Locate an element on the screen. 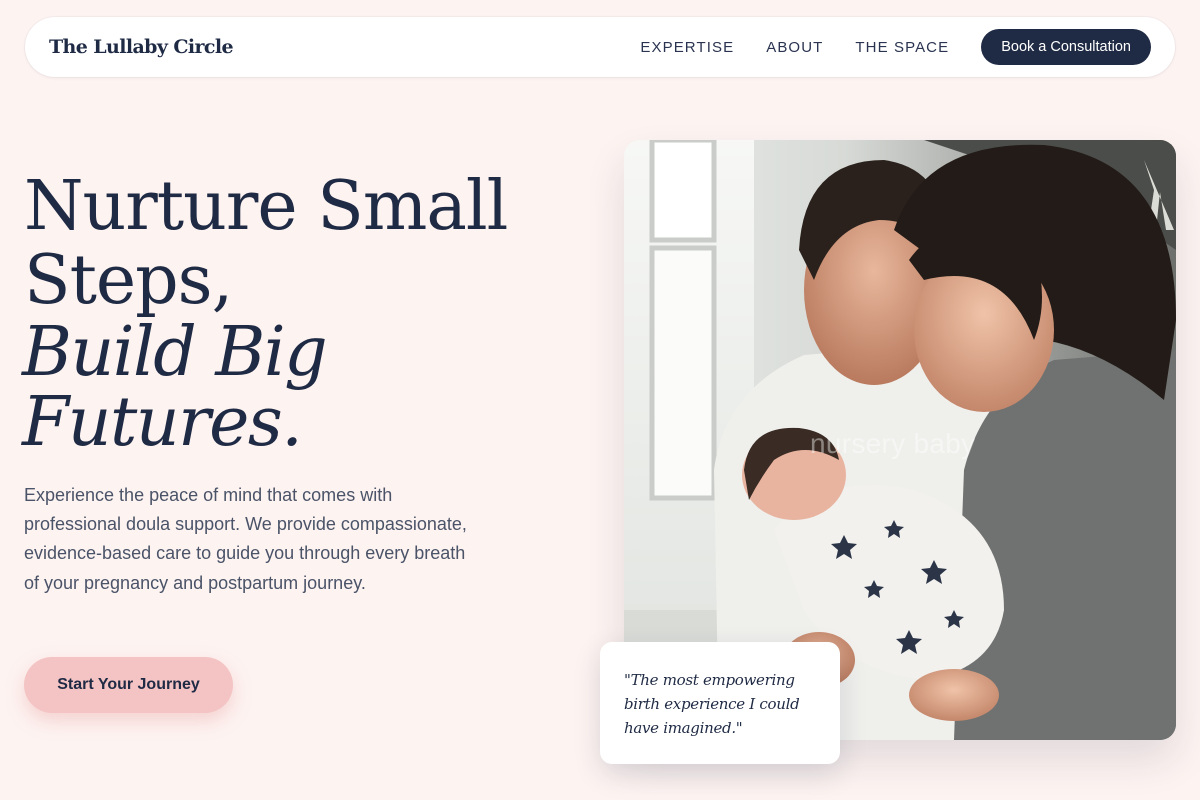 The width and height of the screenshot is (1200, 800). nav-link-the-space: THE SPACE is located at coordinates (902, 47).